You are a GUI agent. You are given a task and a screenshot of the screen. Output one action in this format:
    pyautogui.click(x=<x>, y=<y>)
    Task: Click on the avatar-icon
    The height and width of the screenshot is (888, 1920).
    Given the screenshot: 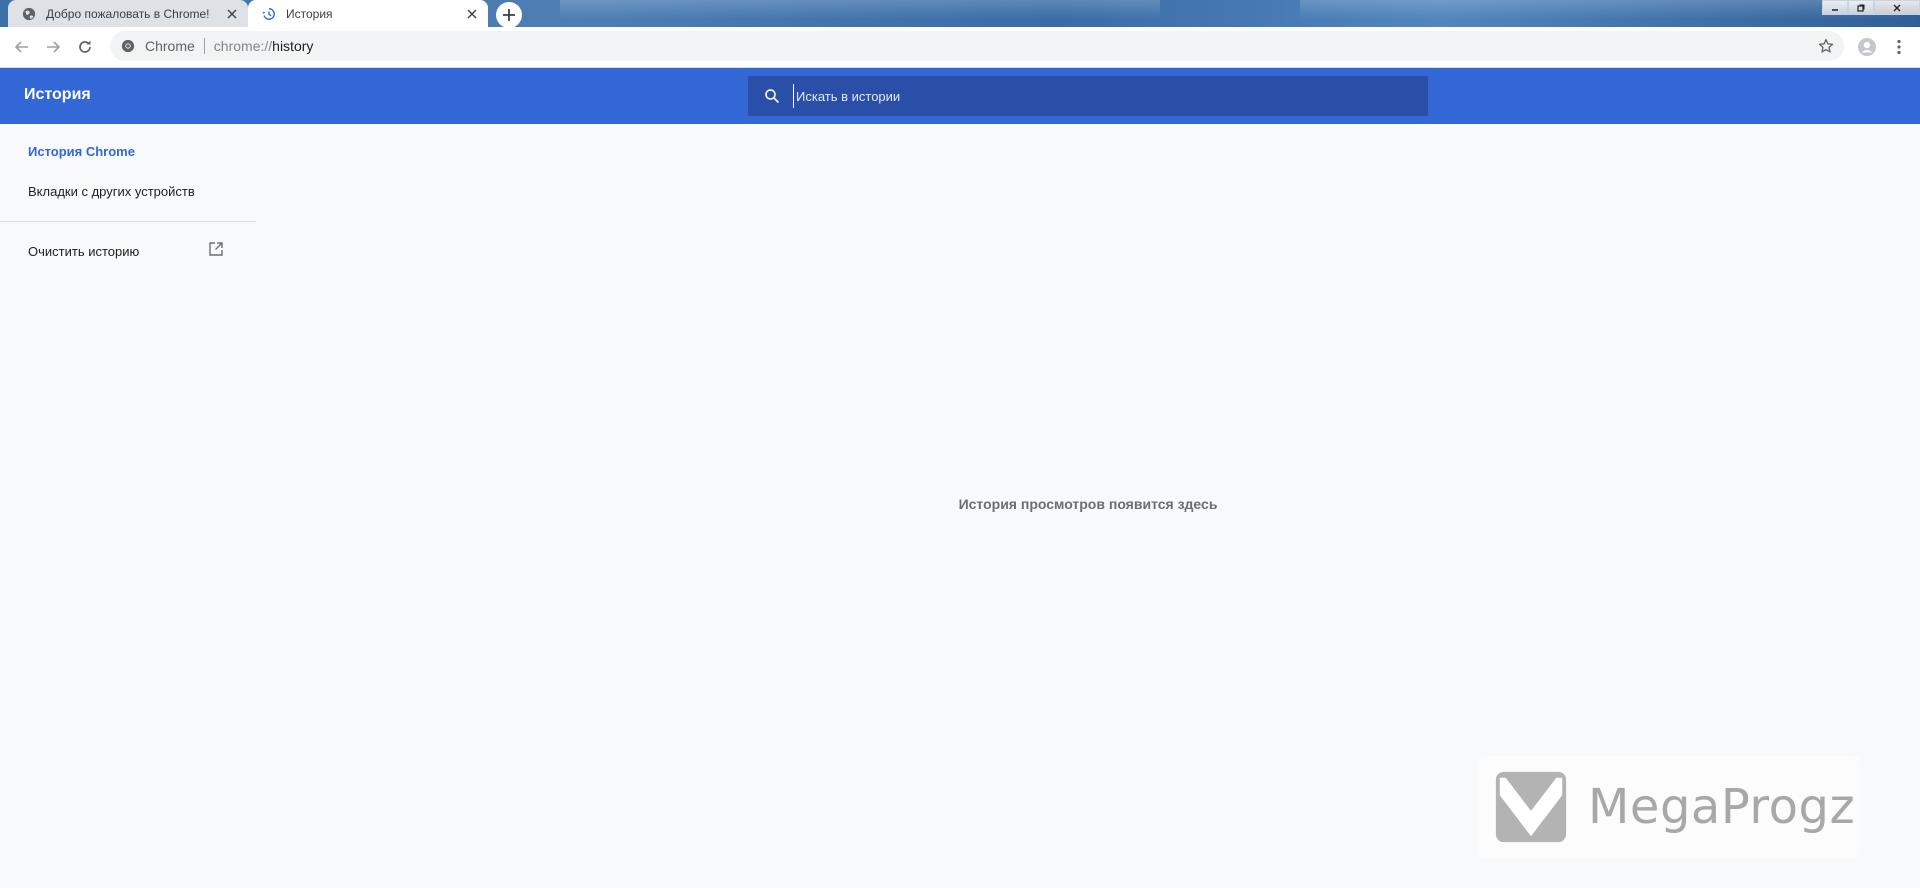 What is the action you would take?
    pyautogui.click(x=1867, y=47)
    